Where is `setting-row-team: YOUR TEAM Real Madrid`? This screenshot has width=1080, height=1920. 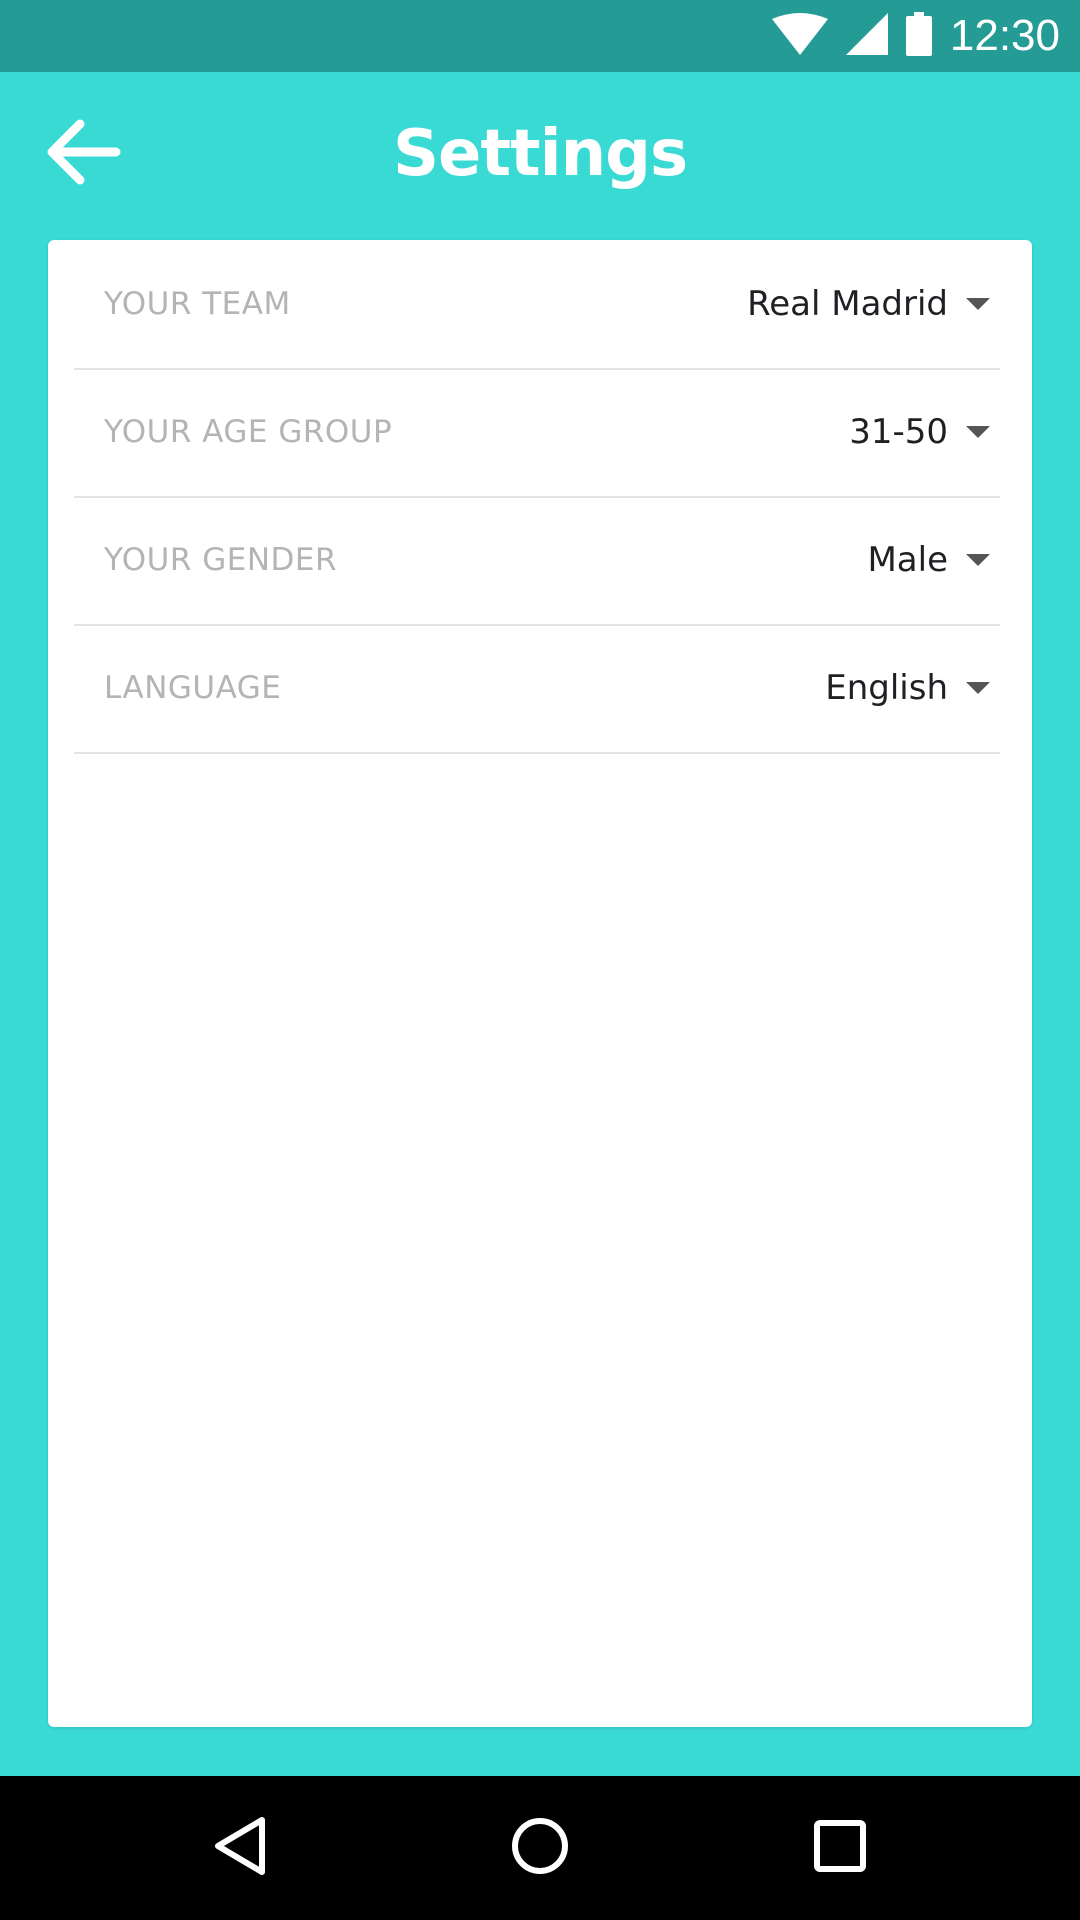
setting-row-team: YOUR TEAM Real Madrid is located at coordinates (537, 305).